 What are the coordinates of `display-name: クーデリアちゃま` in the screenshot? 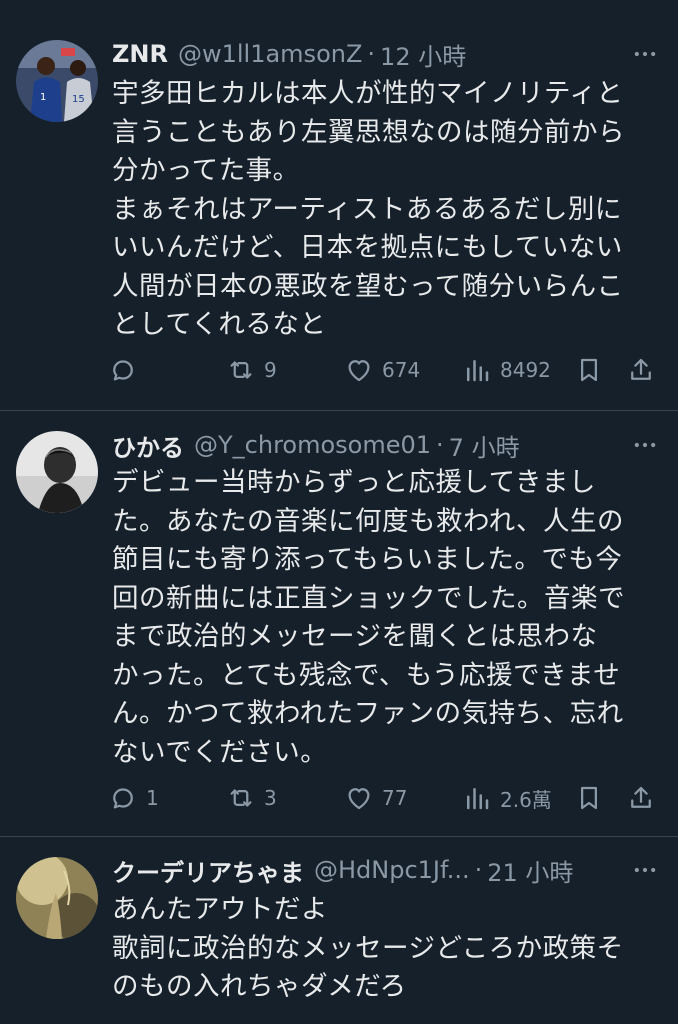 It's located at (208, 870).